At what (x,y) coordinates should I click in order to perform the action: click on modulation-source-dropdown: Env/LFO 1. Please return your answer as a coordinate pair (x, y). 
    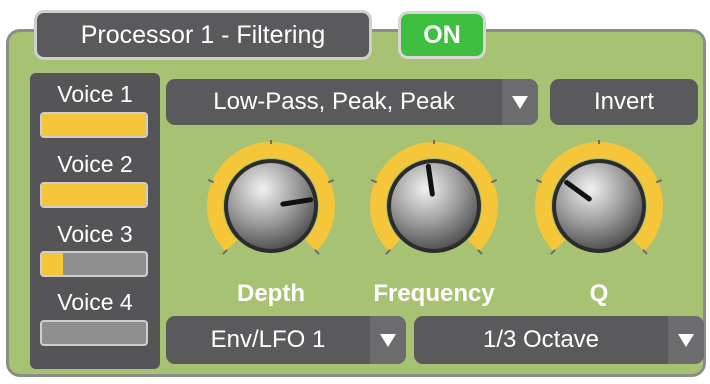
    Looking at the image, I should click on (286, 340).